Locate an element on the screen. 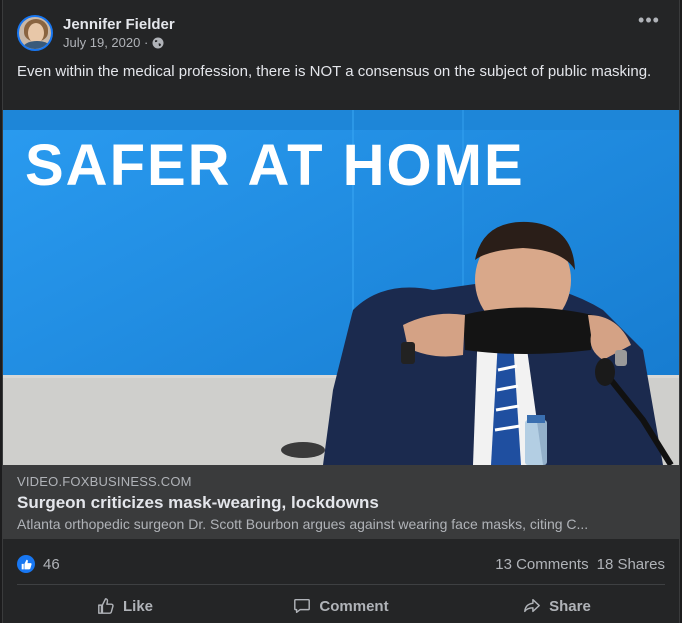 The image size is (682, 623). post-actions: Like Comment Share is located at coordinates (341, 606).